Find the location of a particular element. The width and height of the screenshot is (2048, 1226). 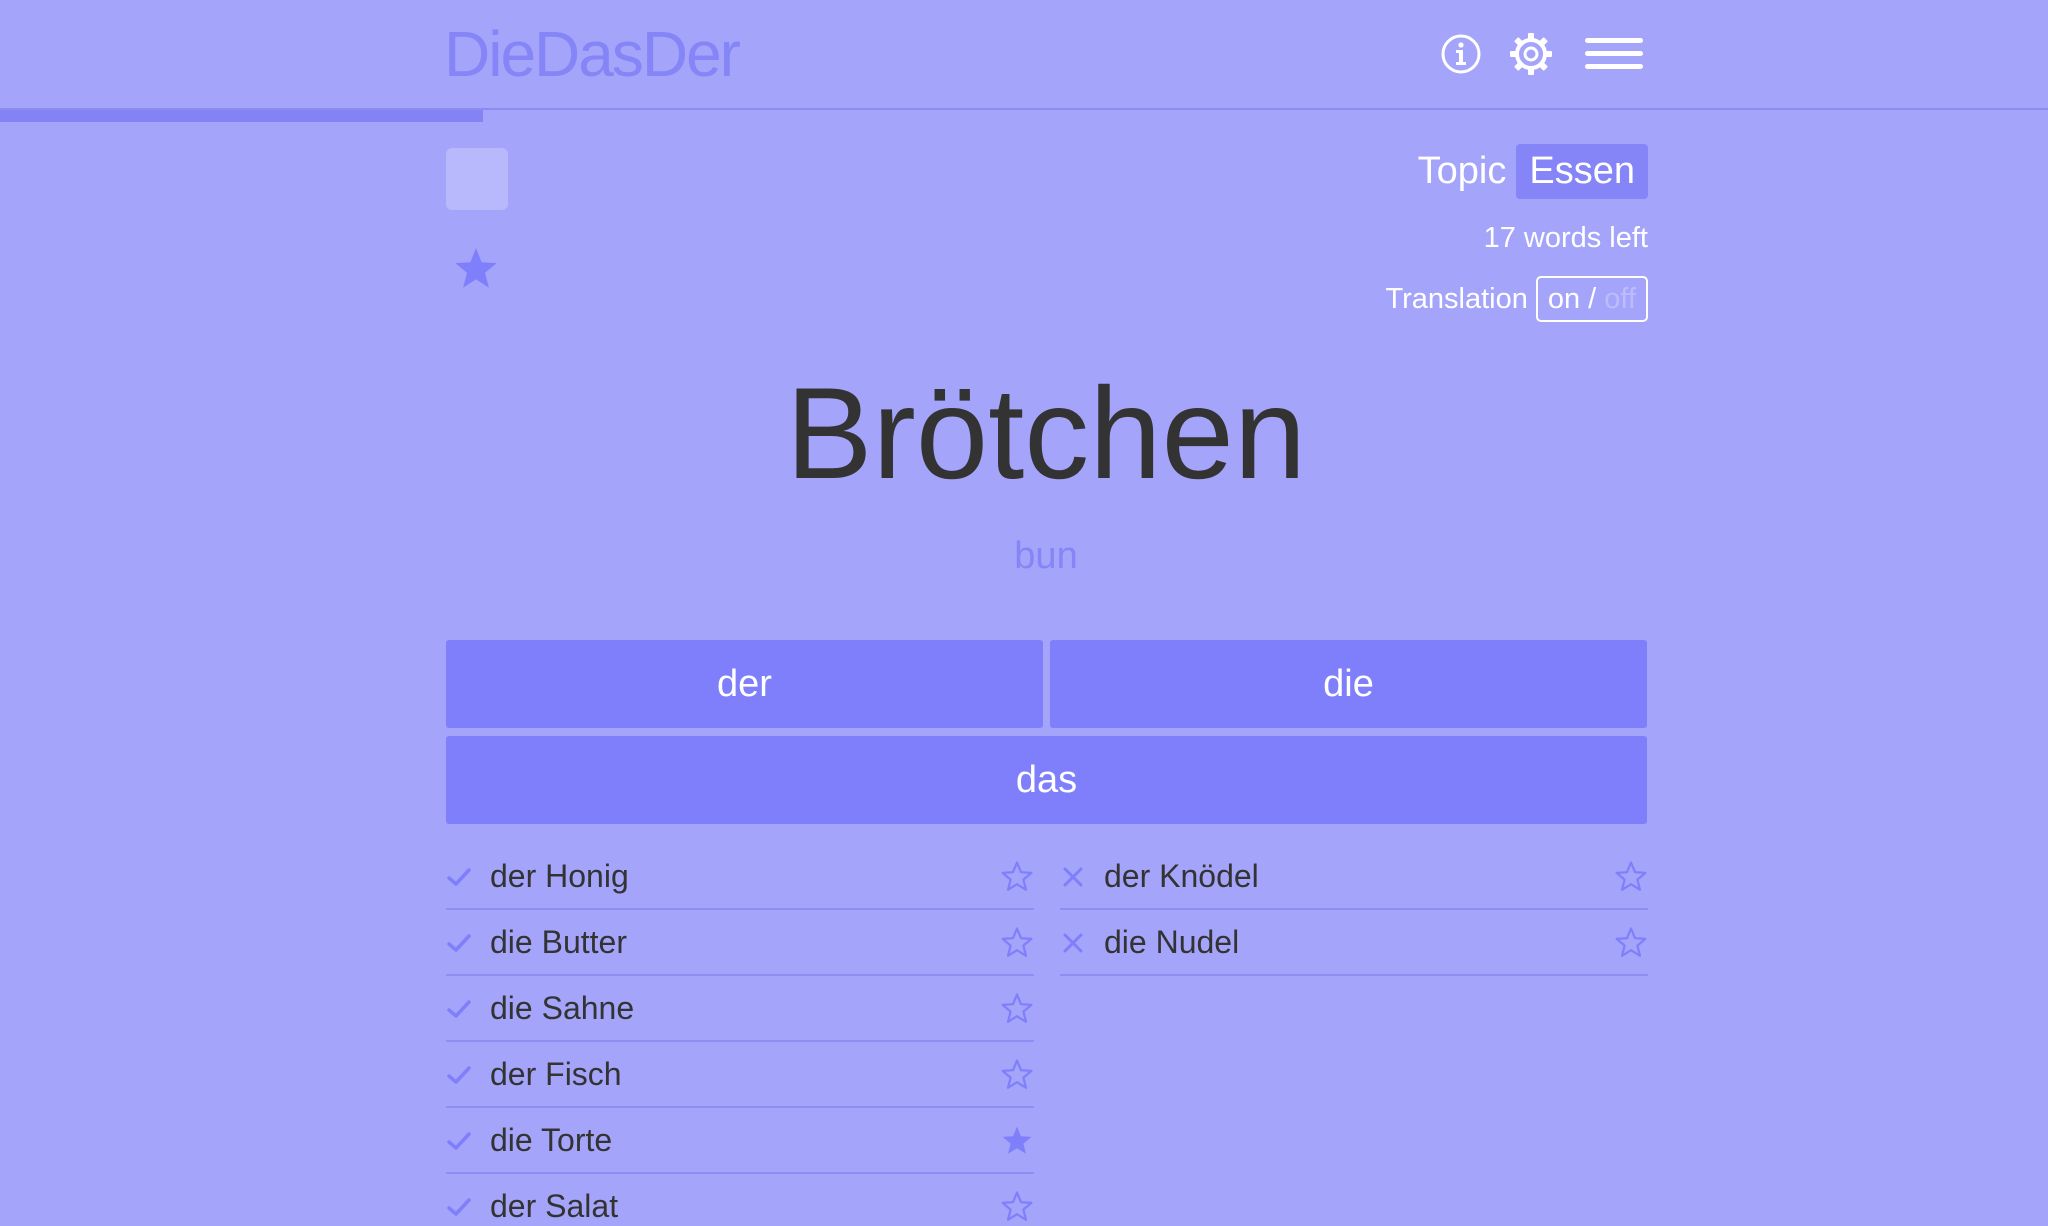

progress-bar is located at coordinates (1024, 116).